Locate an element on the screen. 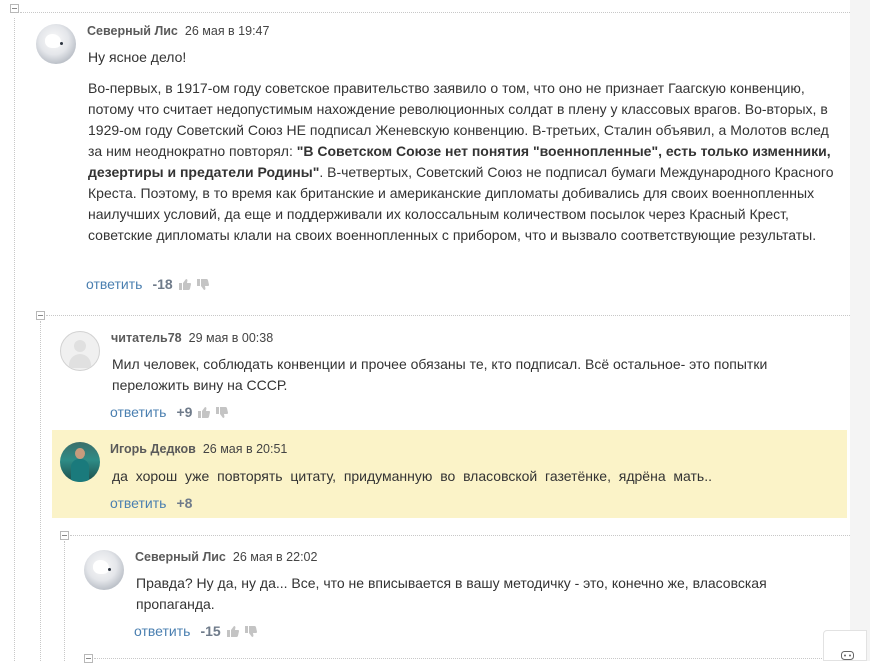  comment-header: Северный Лис 26 мая в 19:47 is located at coordinates (178, 31).